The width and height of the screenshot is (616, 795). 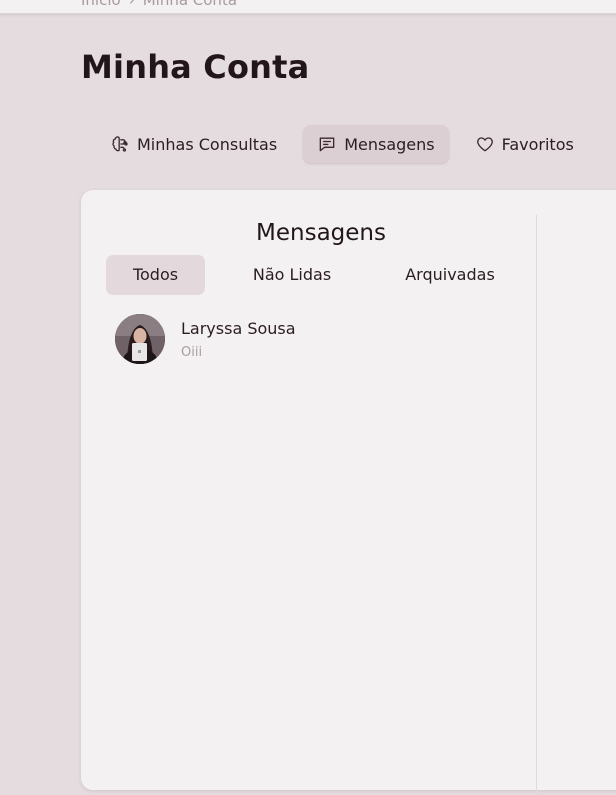 I want to click on message-filters: Todos Não Lidas Arquivadas, so click(x=306, y=275).